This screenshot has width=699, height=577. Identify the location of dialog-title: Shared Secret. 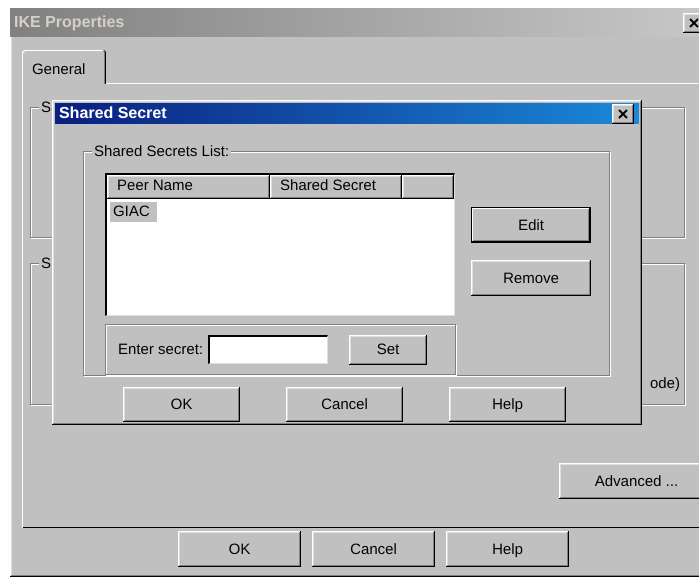
(113, 113).